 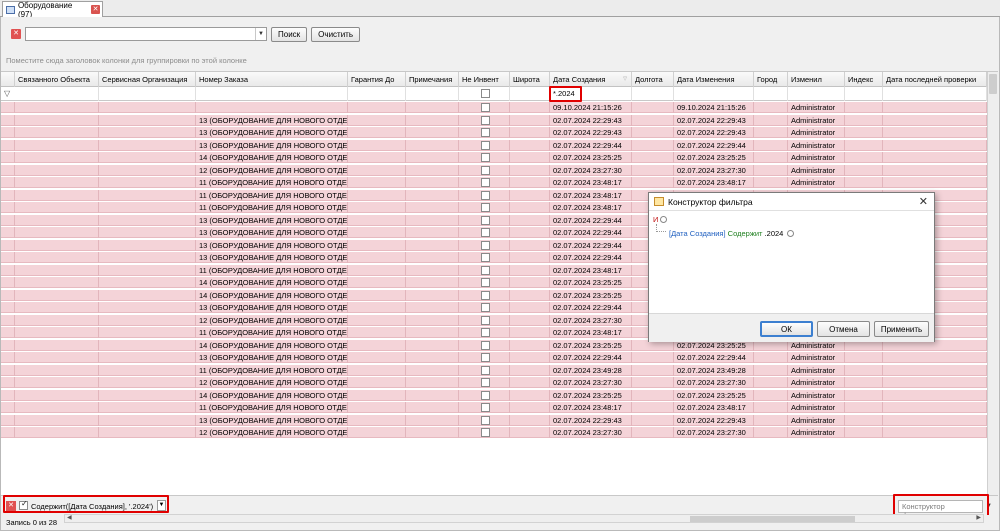 What do you see at coordinates (653, 79) in the screenshot?
I see `column-header: Долгота` at bounding box center [653, 79].